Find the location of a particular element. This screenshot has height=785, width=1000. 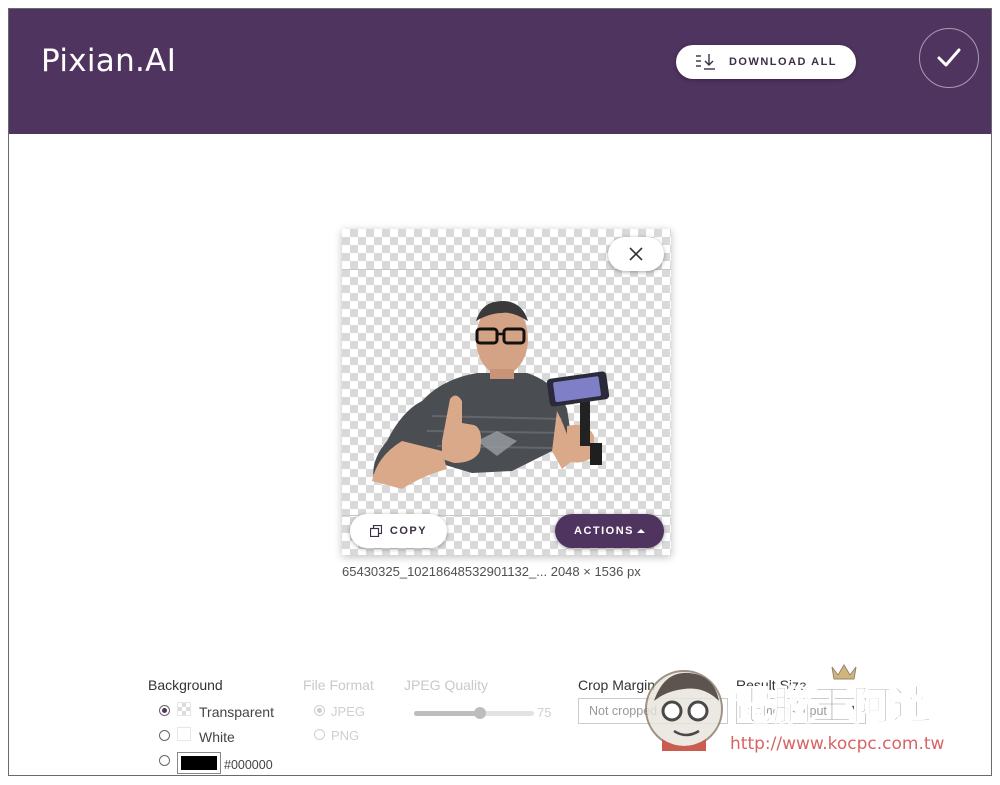

confirm-button is located at coordinates (949, 58).